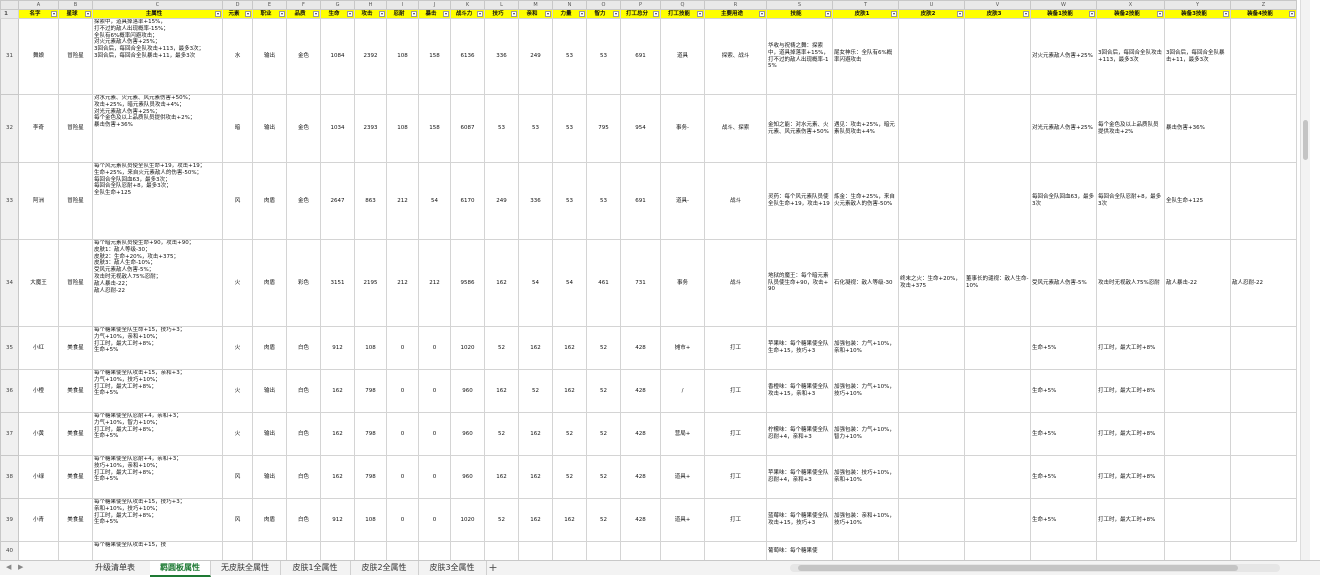 This screenshot has width=1320, height=577. What do you see at coordinates (1263, 14) in the screenshot?
I see `column-header: 装备4技能 ▾` at bounding box center [1263, 14].